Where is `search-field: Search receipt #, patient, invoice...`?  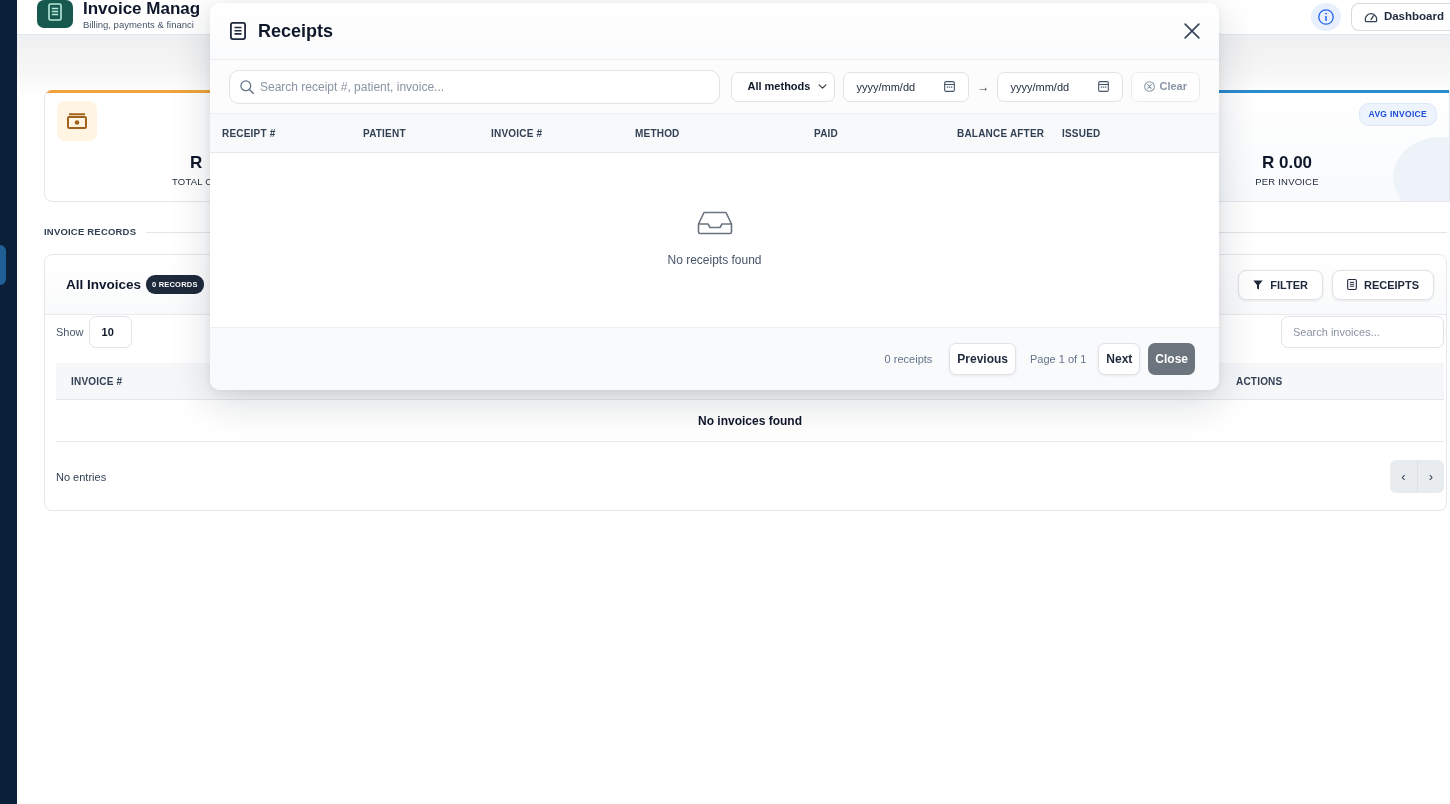 search-field: Search receipt #, patient, invoice... is located at coordinates (475, 86).